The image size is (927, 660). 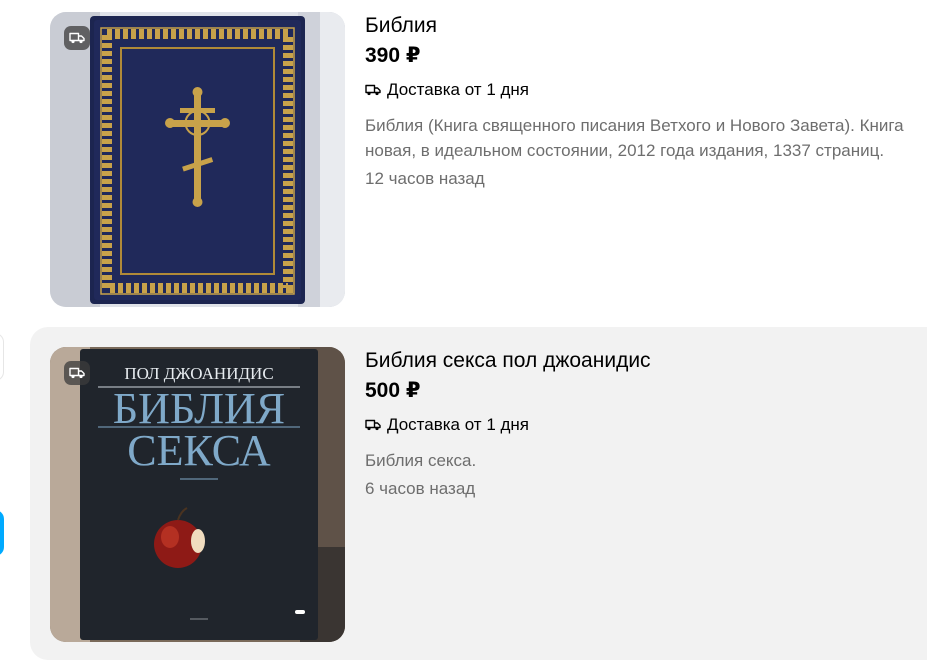 I want to click on listing-photo: ПОЛ ДЖОАНИДИС БИБЛИЯ СЕКСА, so click(x=197, y=494).